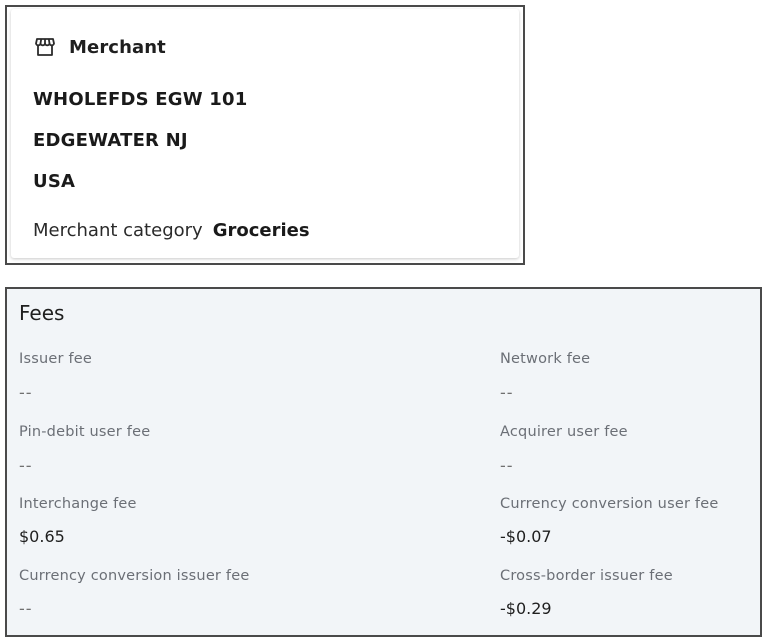 This screenshot has width=767, height=643. I want to click on currency-conversion-user-fee-value: -$0.07, so click(526, 536).